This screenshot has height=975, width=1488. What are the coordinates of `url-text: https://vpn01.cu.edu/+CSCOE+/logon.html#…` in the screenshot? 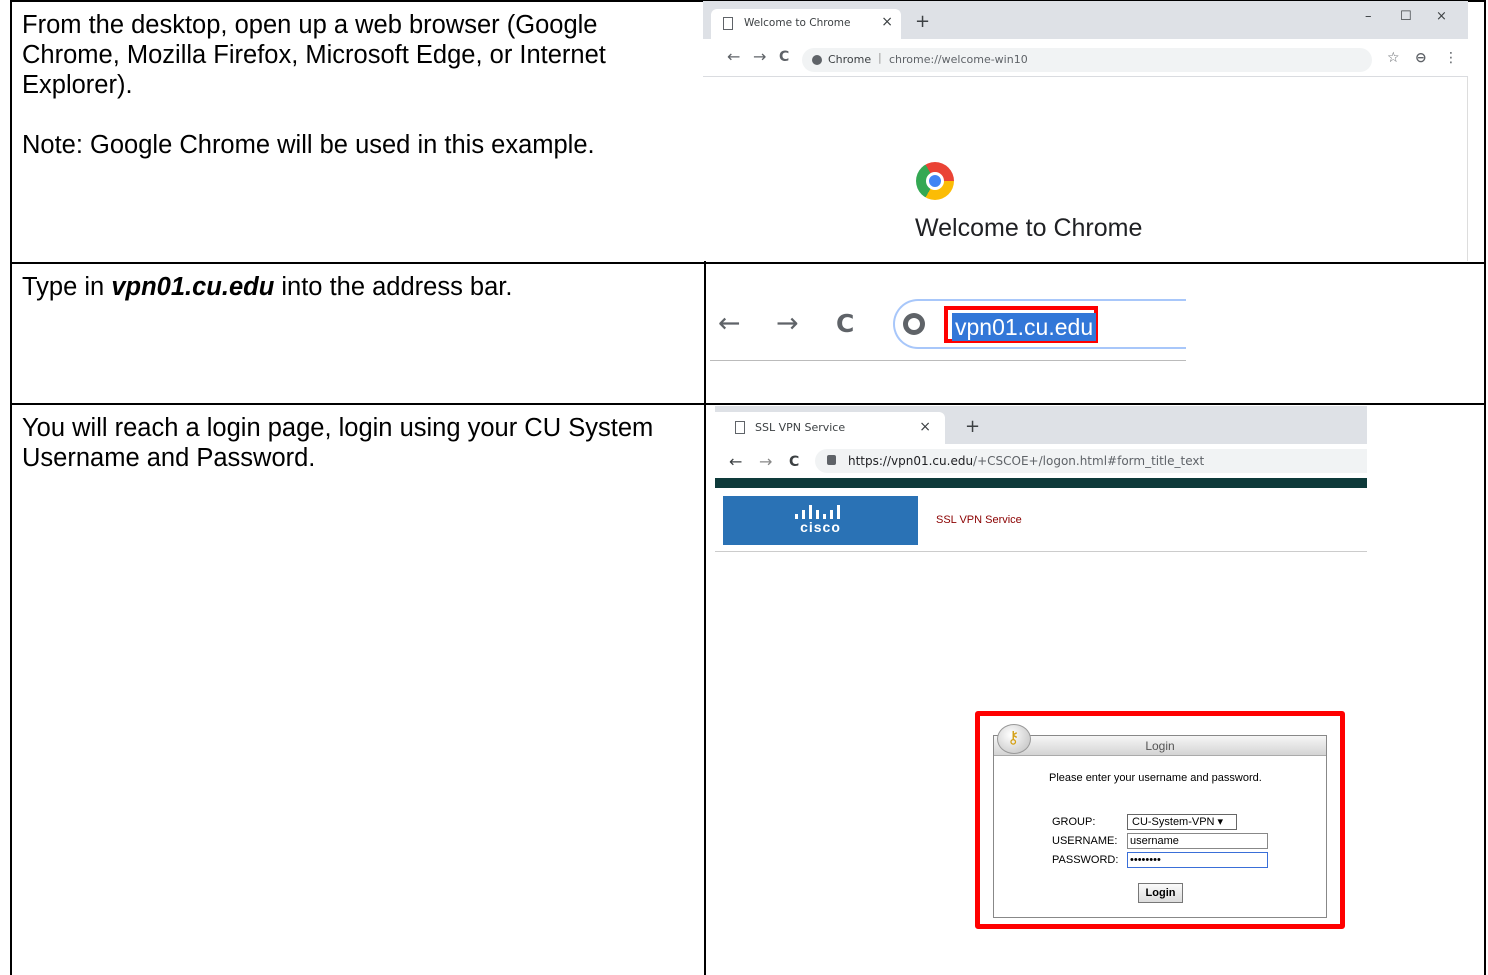 It's located at (1026, 461).